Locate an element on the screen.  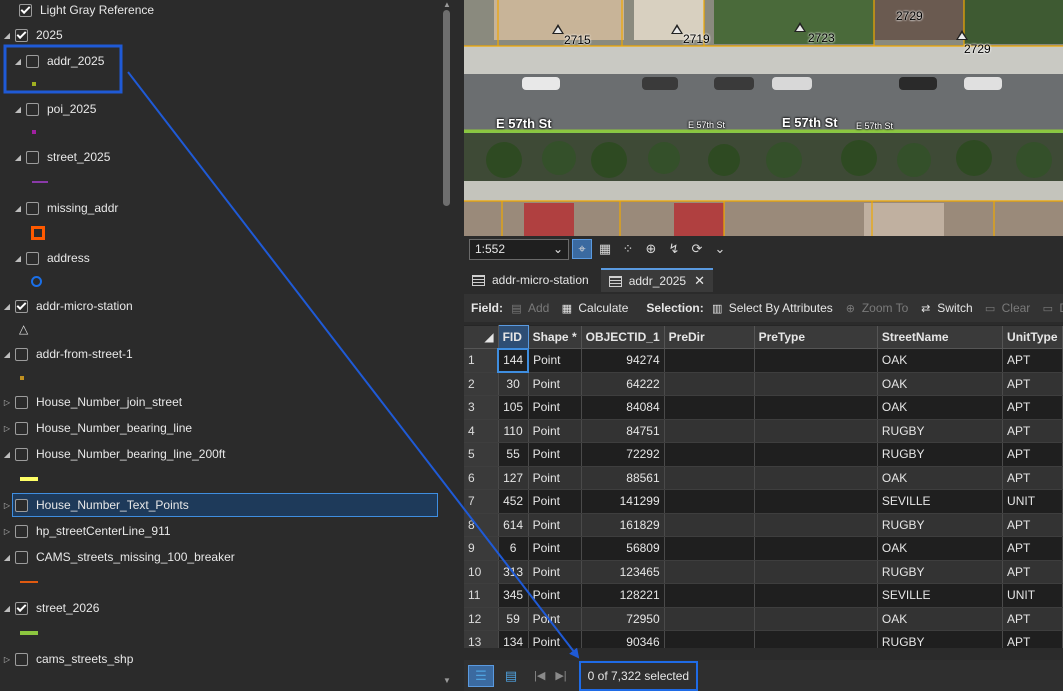
layer-row-cams-streets-shp: ▷ cams_streets_shp is located at coordinates (67, 659).